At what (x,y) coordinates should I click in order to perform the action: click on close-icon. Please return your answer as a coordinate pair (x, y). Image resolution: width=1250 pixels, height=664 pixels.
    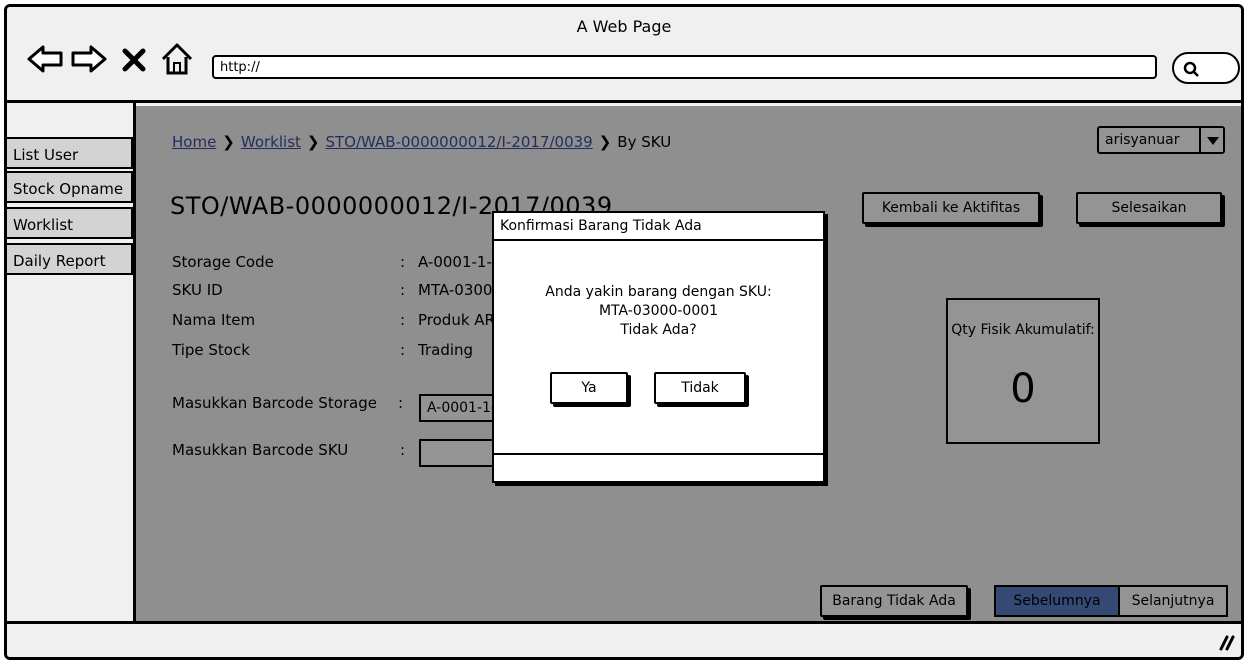
    Looking at the image, I should click on (134, 59).